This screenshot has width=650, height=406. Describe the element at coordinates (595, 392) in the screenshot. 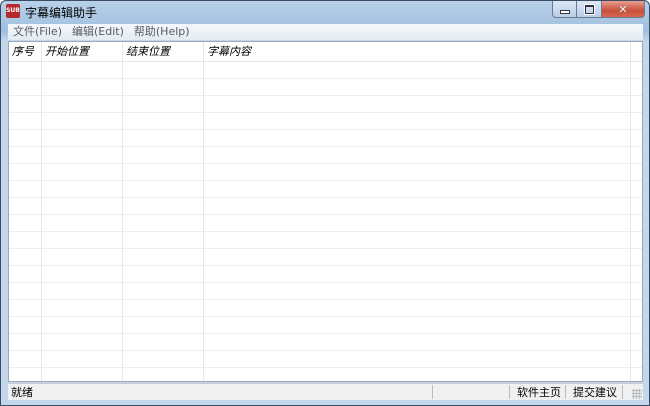

I see `feedback-link: 提交建议` at that location.